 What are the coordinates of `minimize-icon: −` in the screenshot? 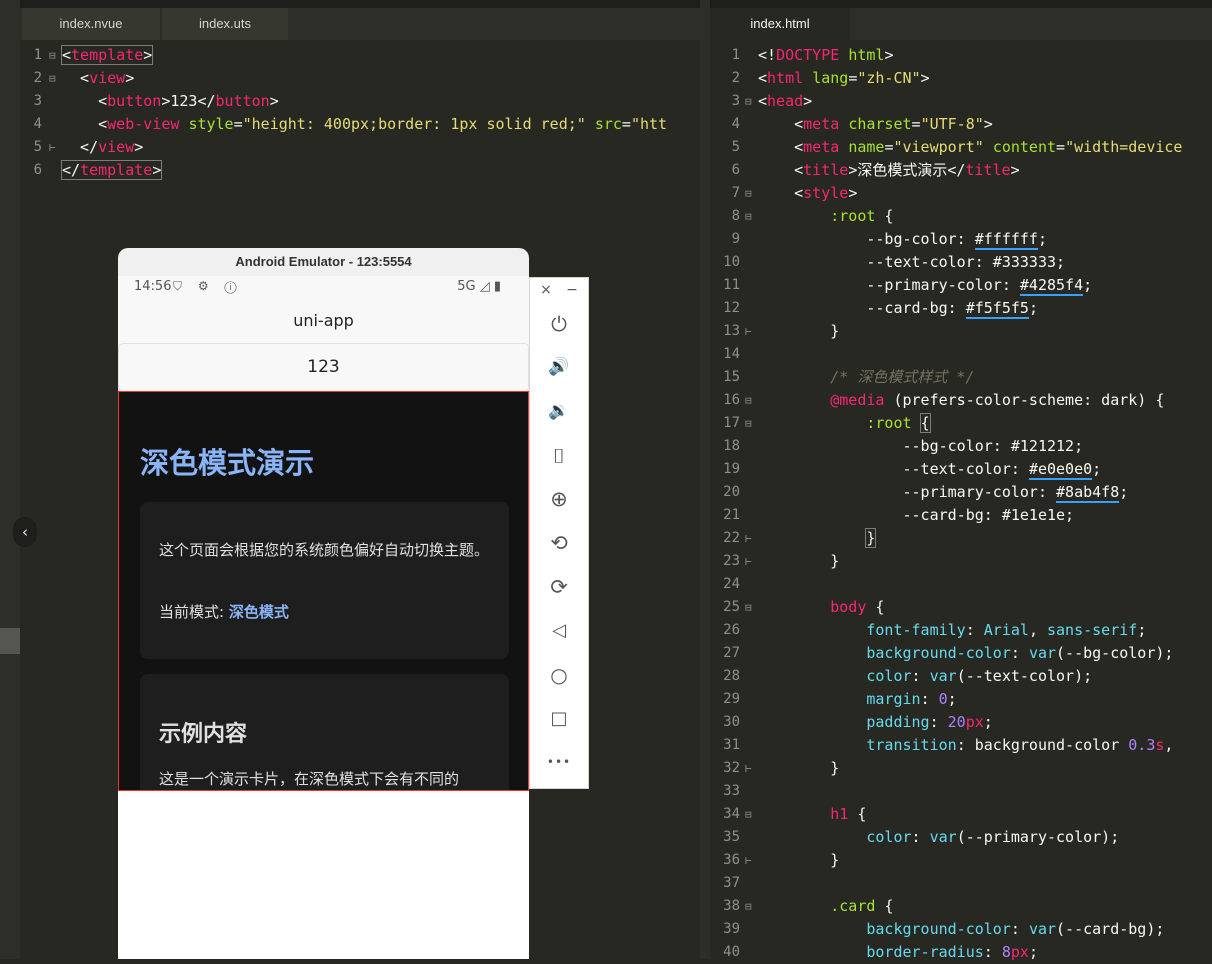 It's located at (572, 290).